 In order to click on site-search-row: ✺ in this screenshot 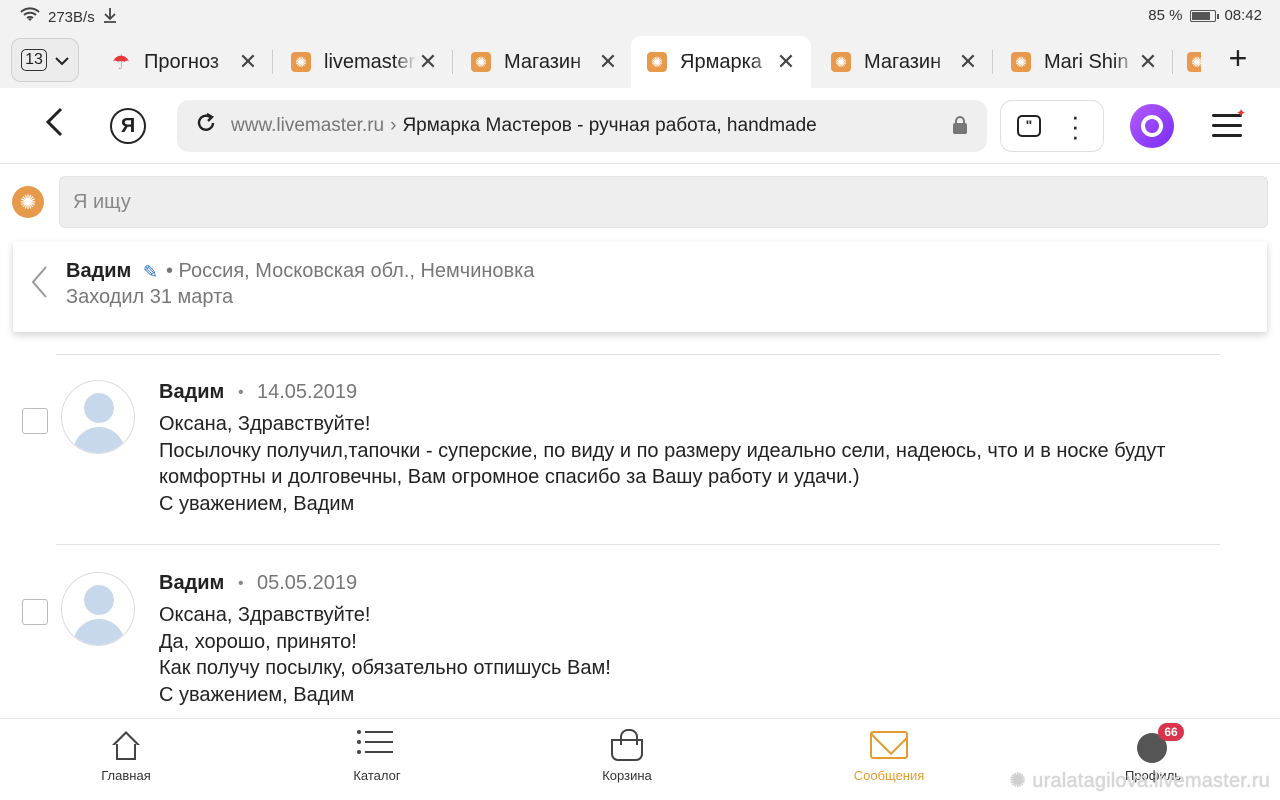, I will do `click(640, 202)`.